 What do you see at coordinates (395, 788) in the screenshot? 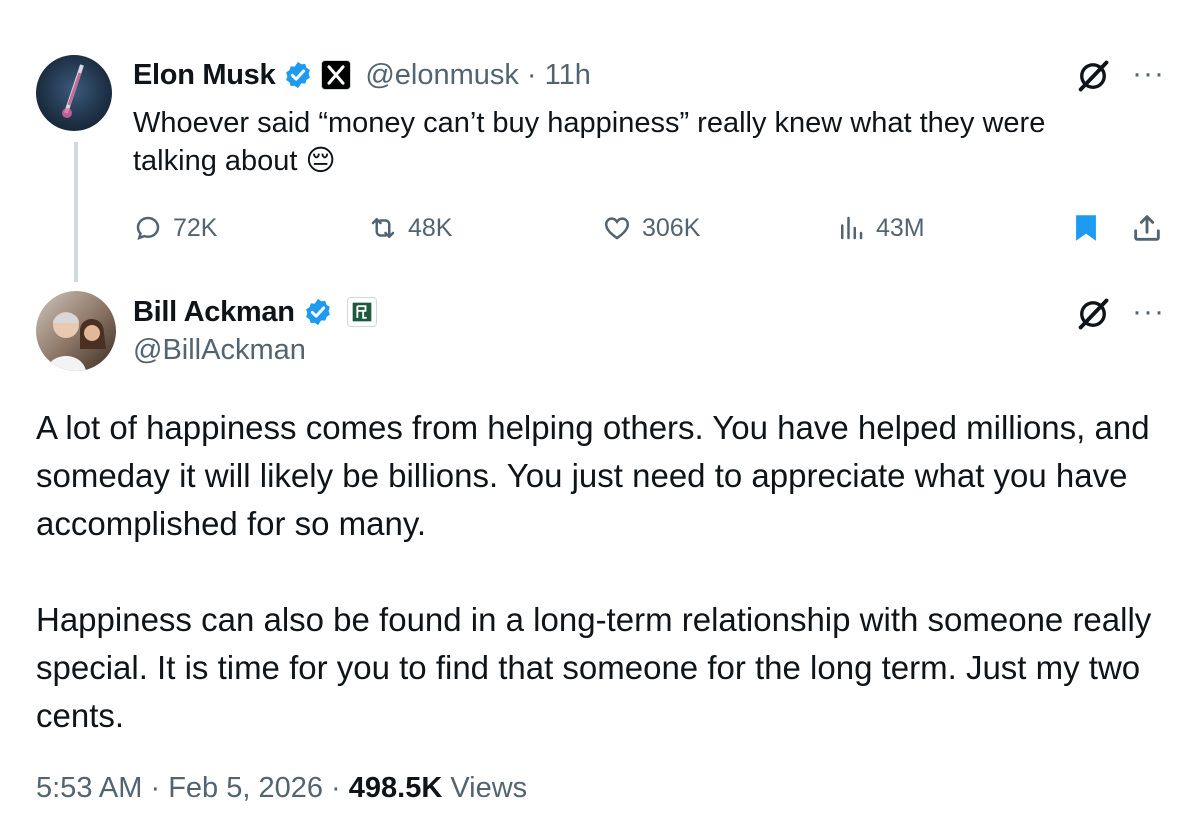
I see `views-count: 498.5K` at bounding box center [395, 788].